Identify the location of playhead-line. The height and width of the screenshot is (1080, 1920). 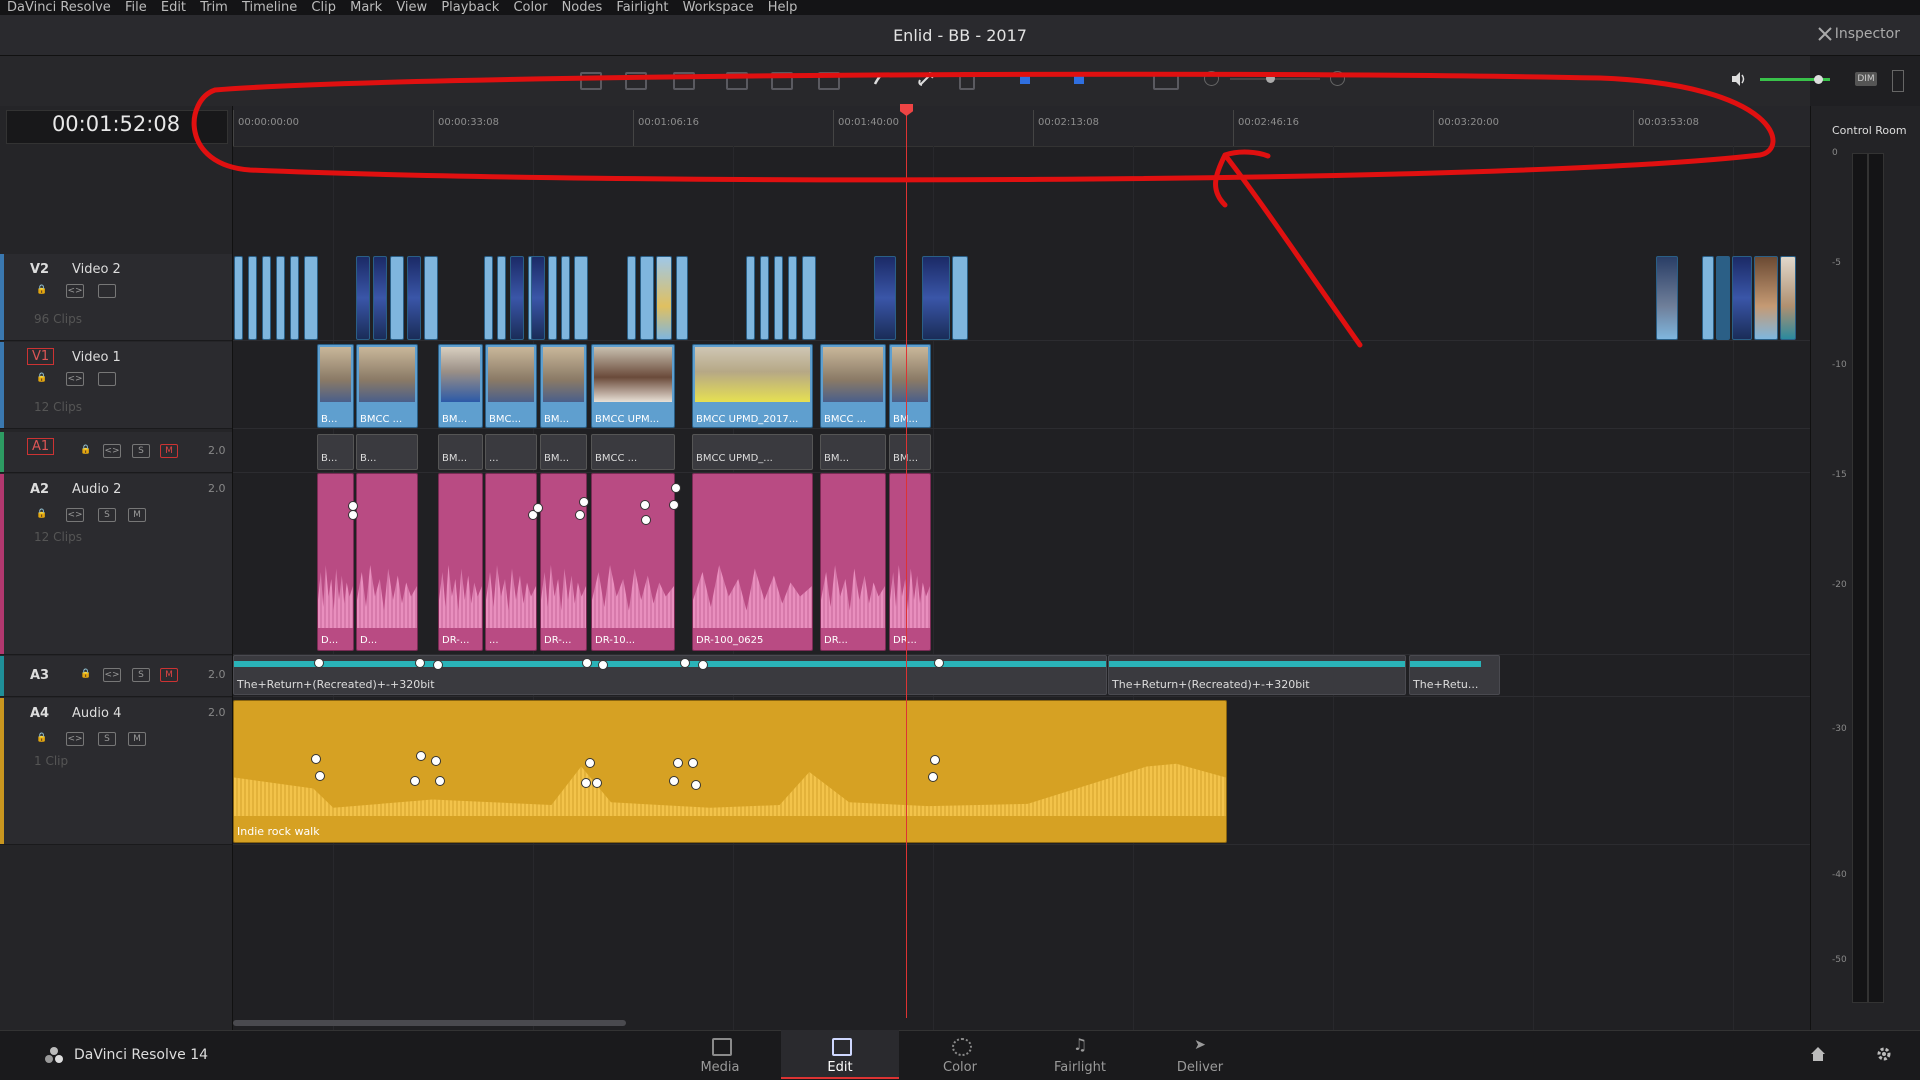
(906, 562).